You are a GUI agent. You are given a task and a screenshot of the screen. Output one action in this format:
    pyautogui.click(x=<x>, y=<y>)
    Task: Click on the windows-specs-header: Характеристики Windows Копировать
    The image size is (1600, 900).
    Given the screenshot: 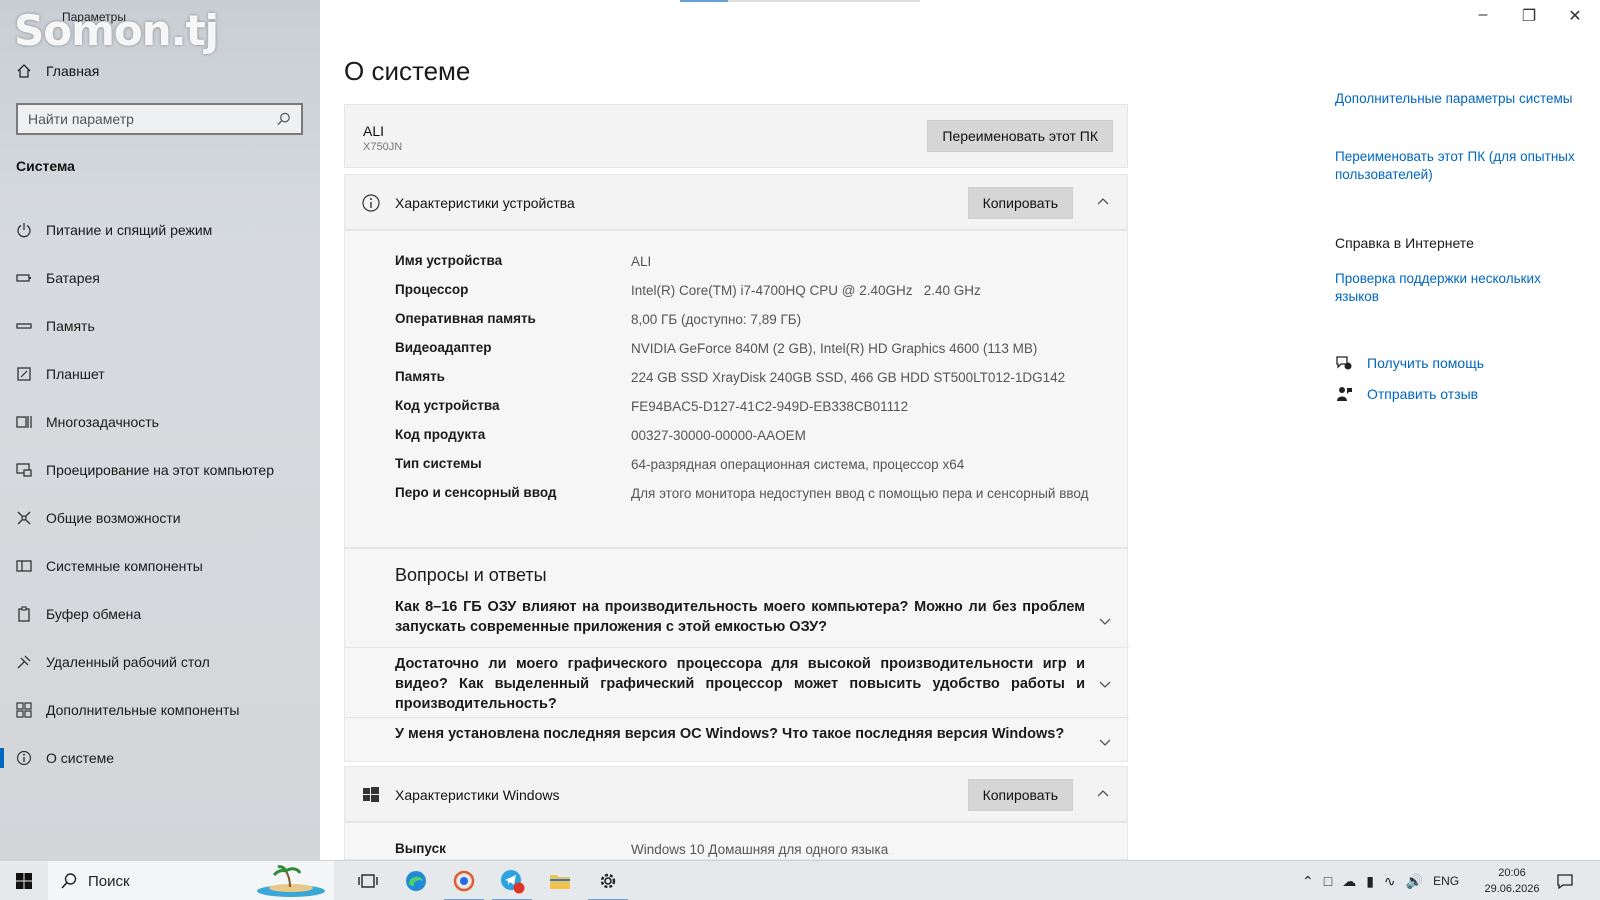 What is the action you would take?
    pyautogui.click(x=736, y=794)
    